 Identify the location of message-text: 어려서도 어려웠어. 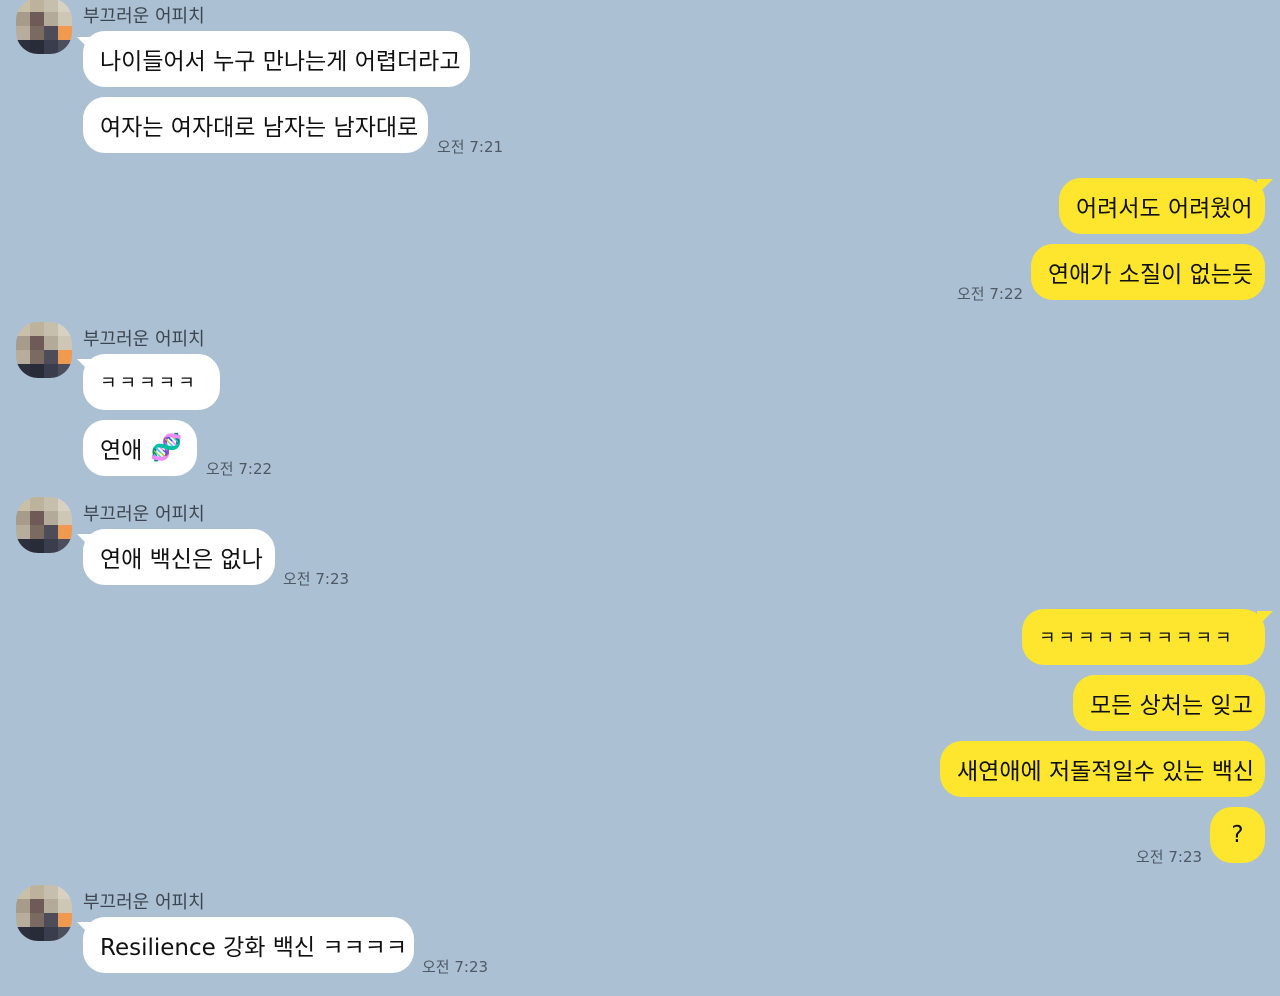
(1164, 209).